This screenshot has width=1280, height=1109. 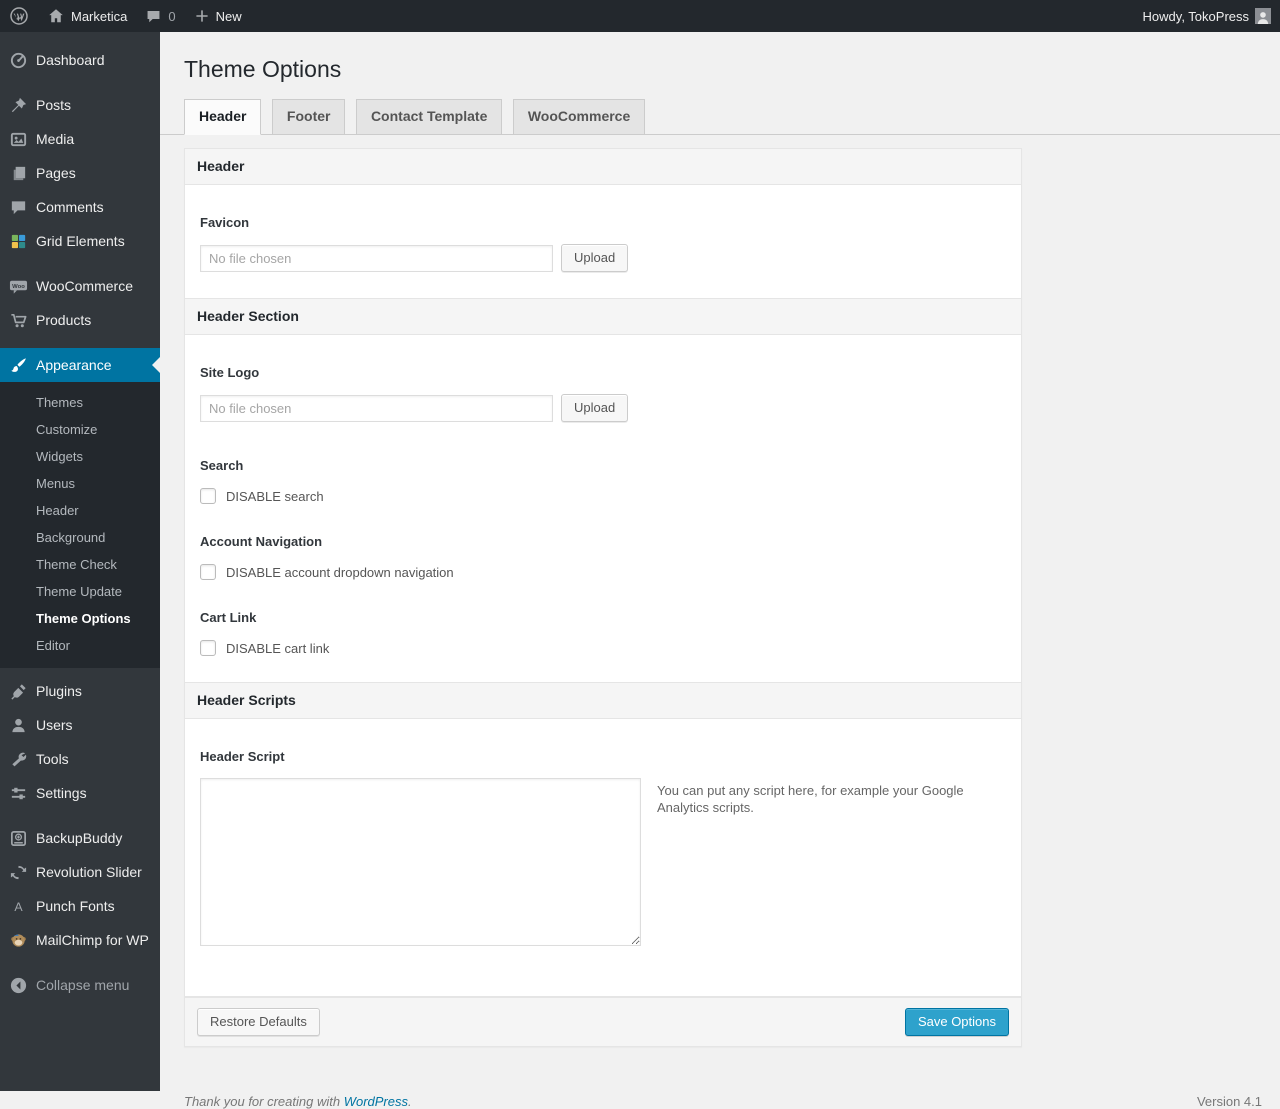 I want to click on submenu-item-editor: Editor, so click(x=80, y=645).